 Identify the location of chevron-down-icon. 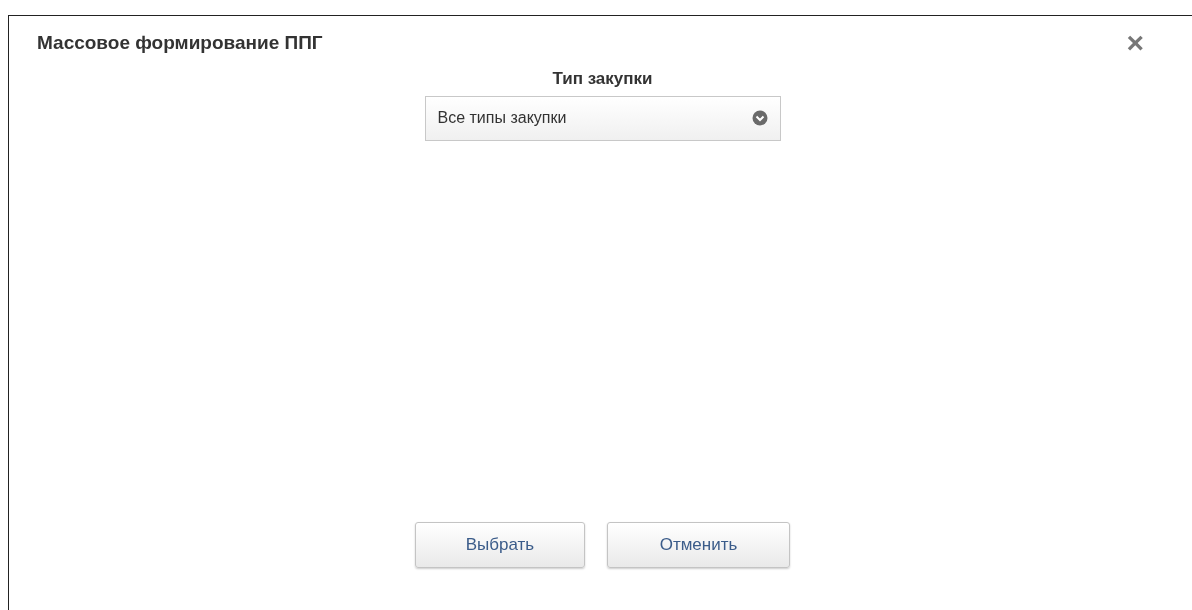
(759, 118).